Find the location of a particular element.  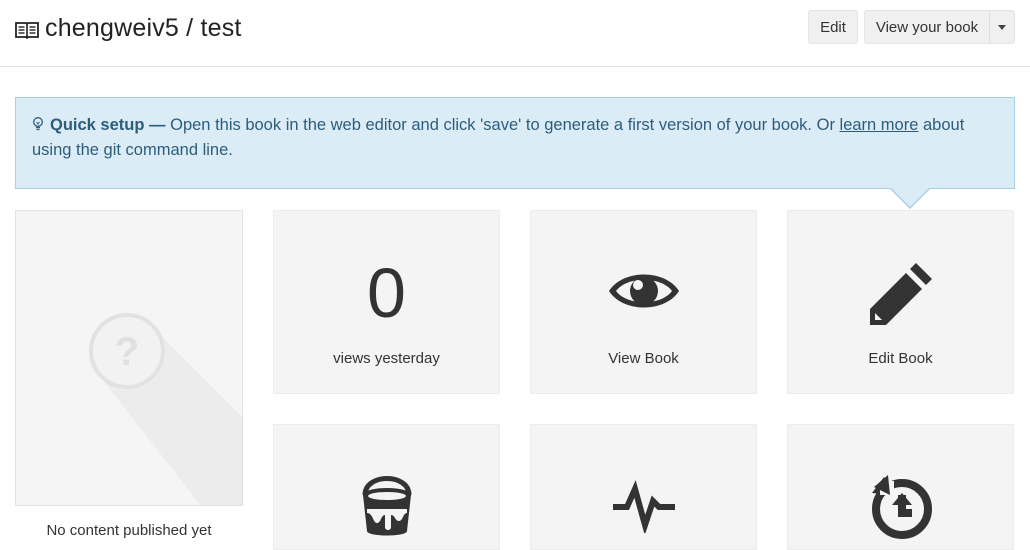

pencil-icon is located at coordinates (901, 294).